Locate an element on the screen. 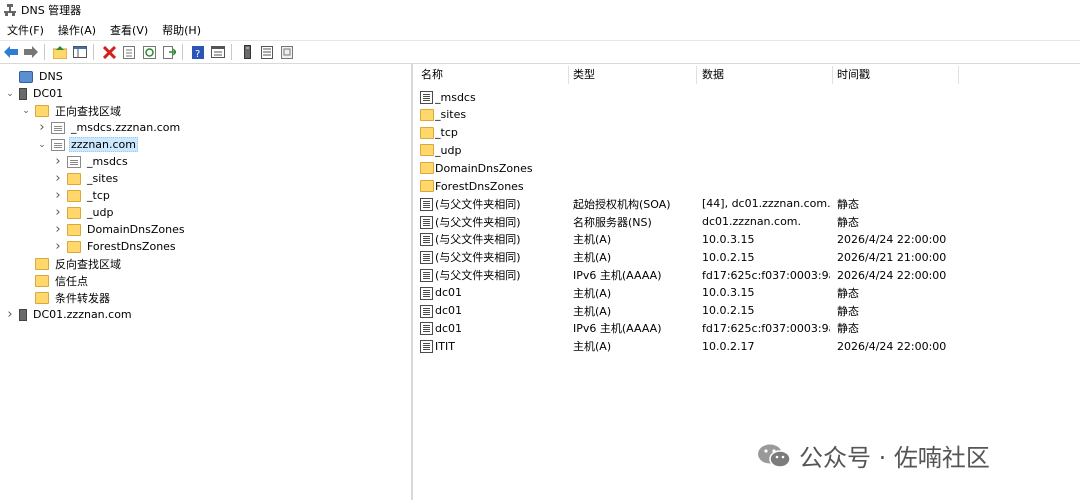 The image size is (1080, 500). table-row: DomainDnsZones is located at coordinates (747, 168).